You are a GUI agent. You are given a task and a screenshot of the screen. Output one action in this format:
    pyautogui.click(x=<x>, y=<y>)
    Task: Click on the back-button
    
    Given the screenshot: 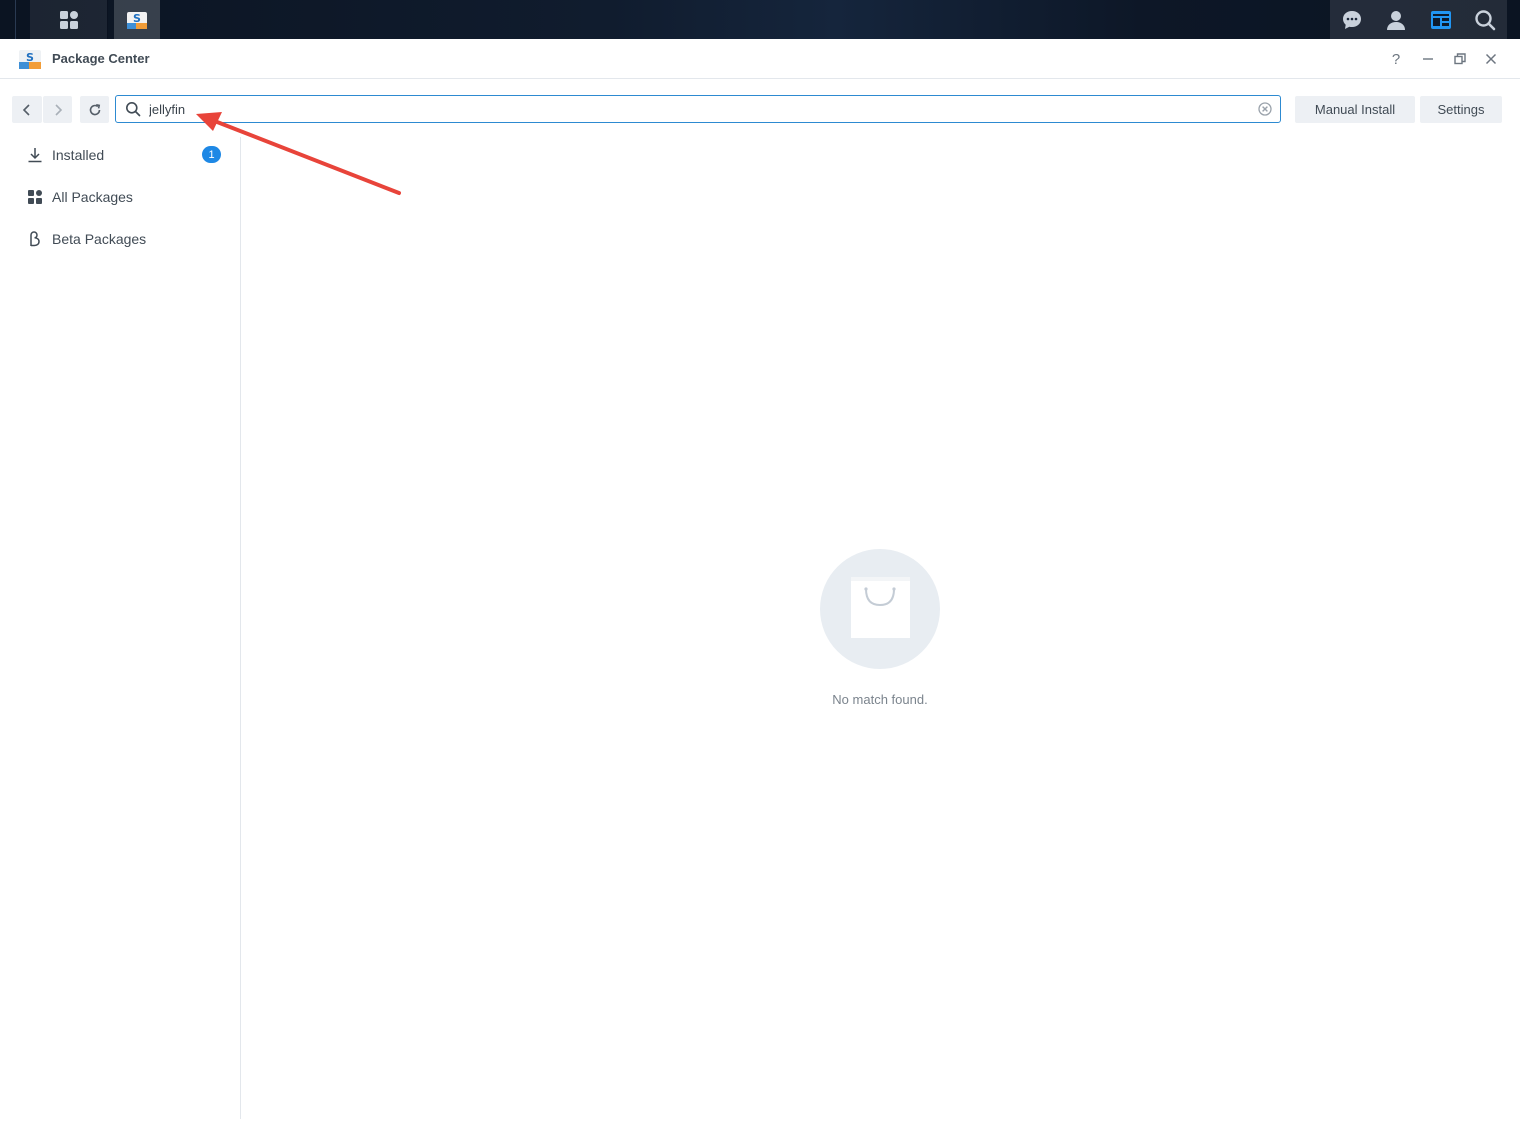 What is the action you would take?
    pyautogui.click(x=27, y=109)
    